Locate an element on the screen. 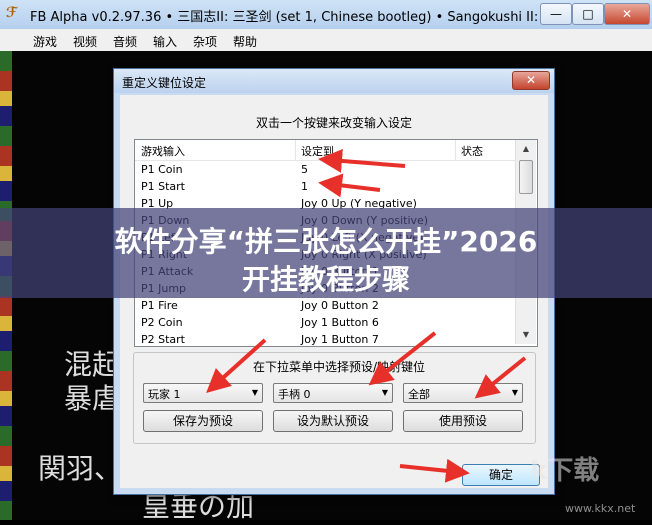  menu-input: 输入 is located at coordinates (165, 41).